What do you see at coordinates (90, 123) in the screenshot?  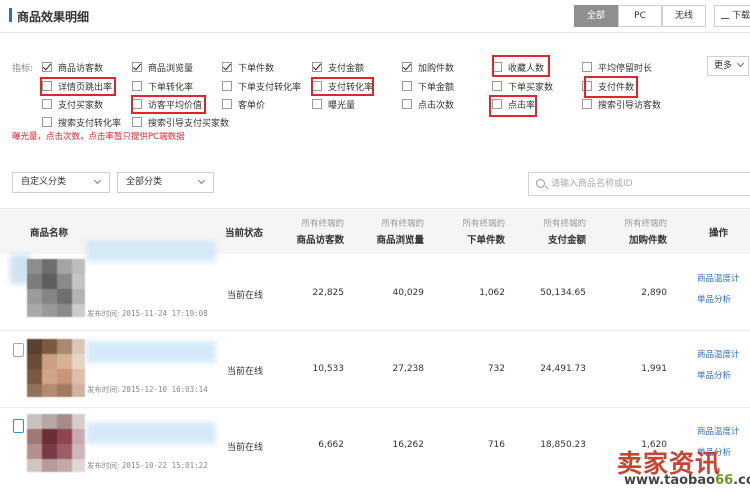 I see `checkbox-label: 搜索支付转化率` at bounding box center [90, 123].